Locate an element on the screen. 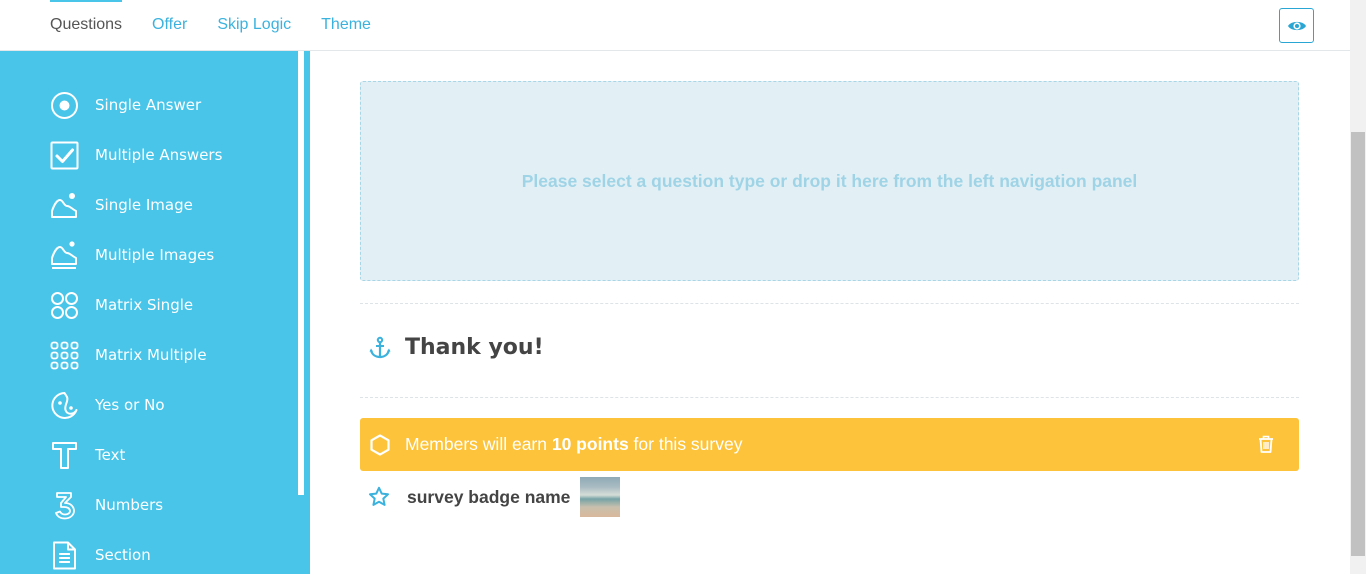  matrix-single-icon is located at coordinates (64, 305).